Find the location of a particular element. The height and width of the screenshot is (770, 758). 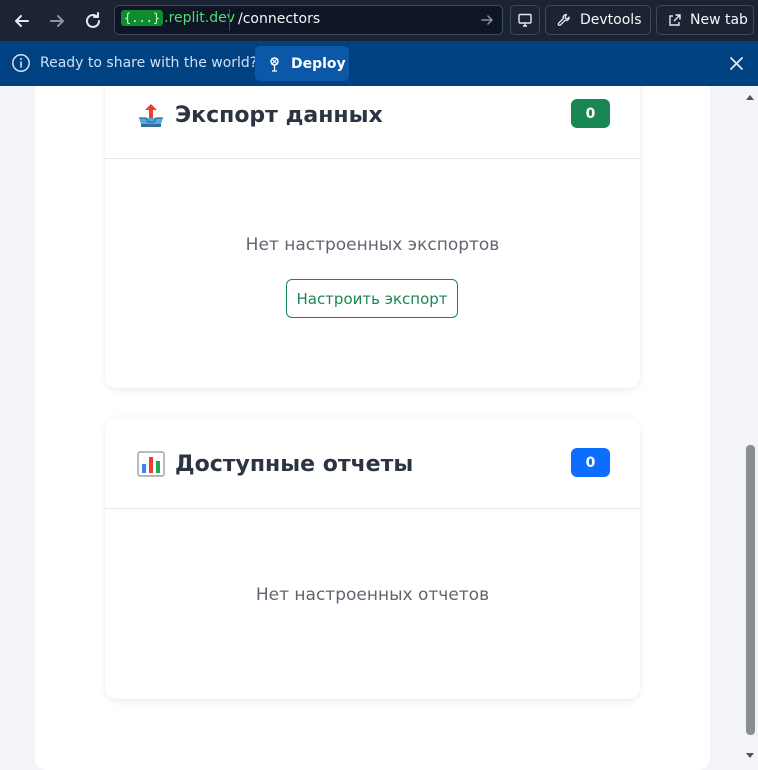

deploy-icon is located at coordinates (274, 64).